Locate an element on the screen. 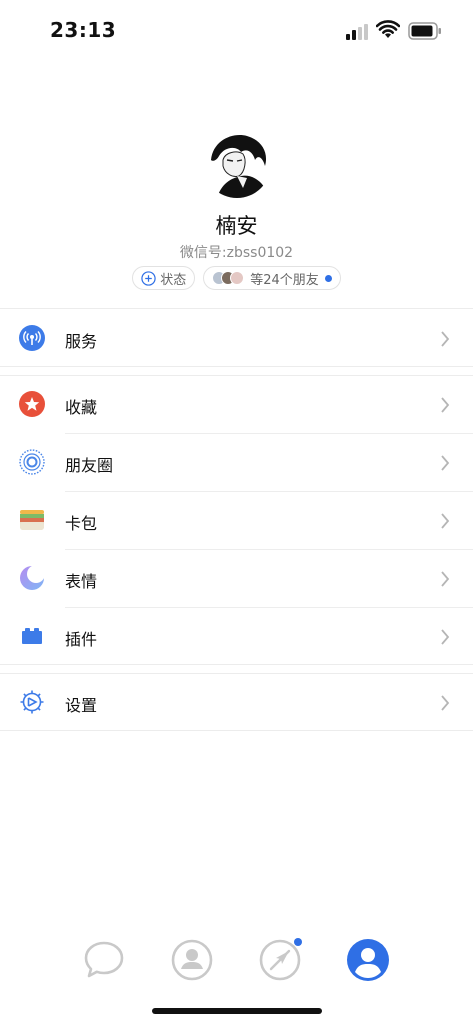 The height and width of the screenshot is (1024, 473). tab-contacts is located at coordinates (192, 960).